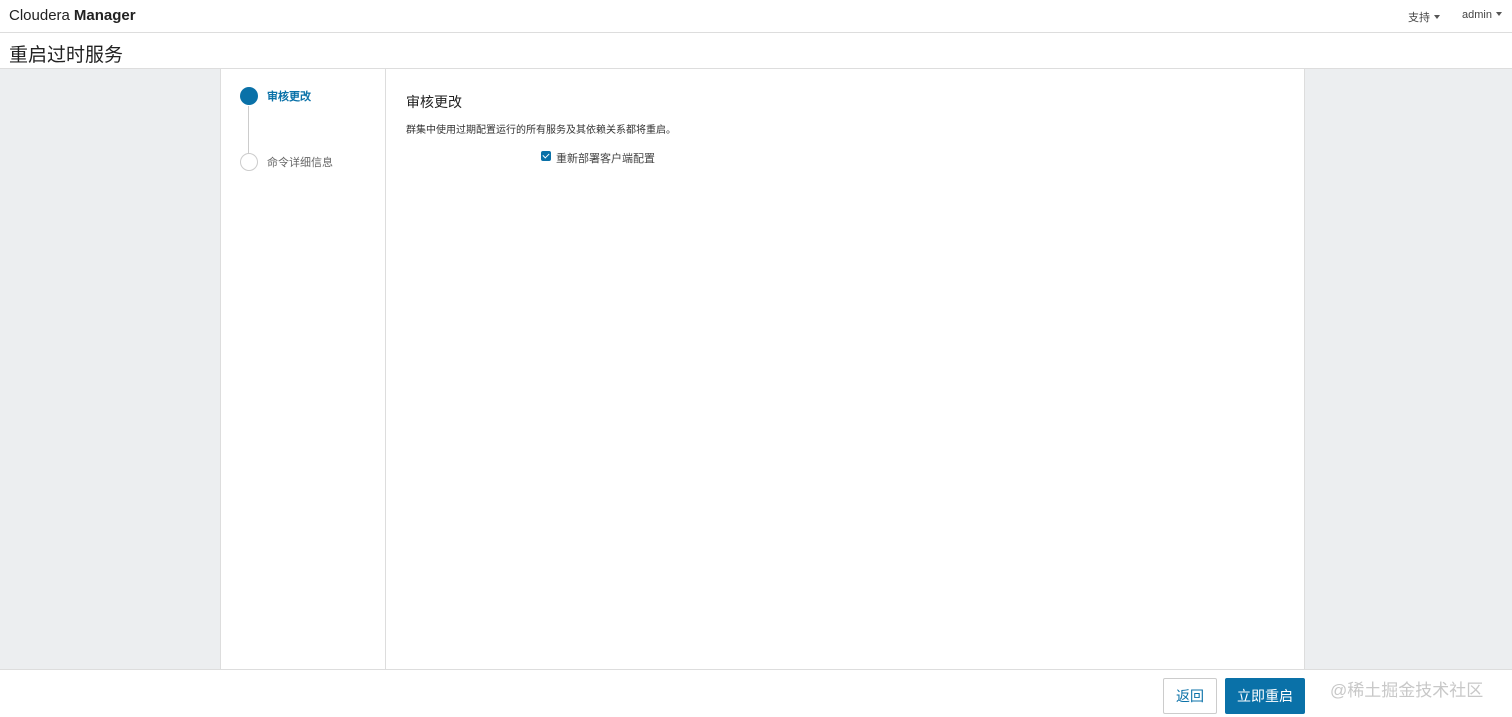  Describe the element at coordinates (1265, 696) in the screenshot. I see `restart-now-button: 立即重启` at that location.